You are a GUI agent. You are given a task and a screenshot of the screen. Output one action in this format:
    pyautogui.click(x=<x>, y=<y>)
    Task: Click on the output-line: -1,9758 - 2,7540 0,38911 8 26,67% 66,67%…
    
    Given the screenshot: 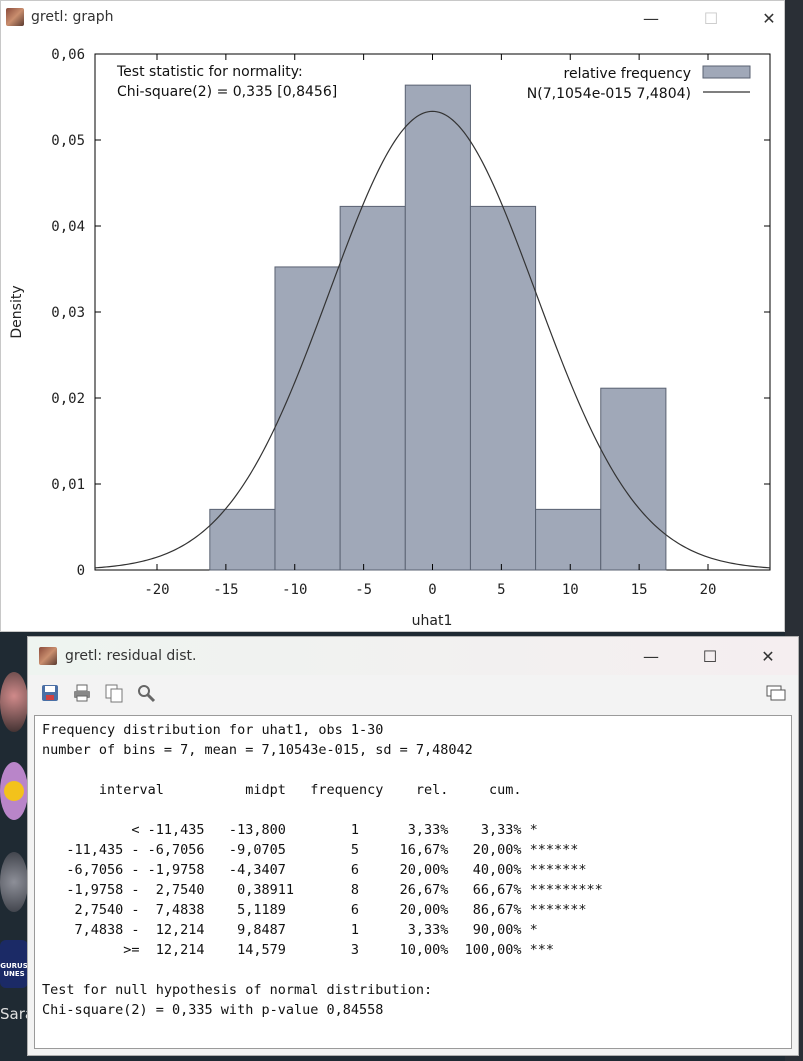 What is the action you would take?
    pyautogui.click(x=322, y=890)
    